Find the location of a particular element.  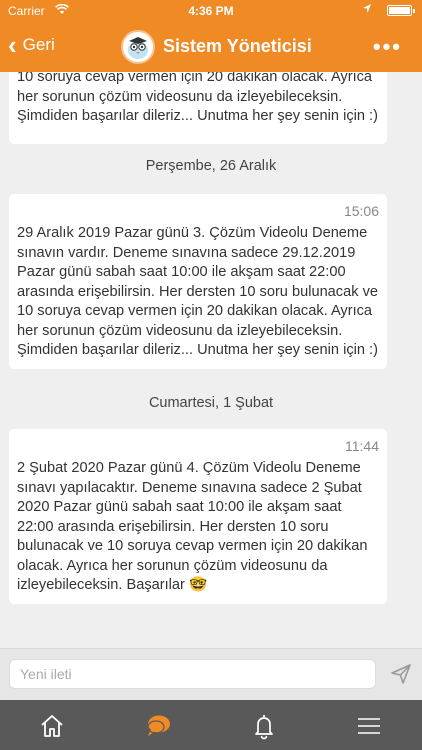

chevron-left-icon: ‹ is located at coordinates (12, 45).